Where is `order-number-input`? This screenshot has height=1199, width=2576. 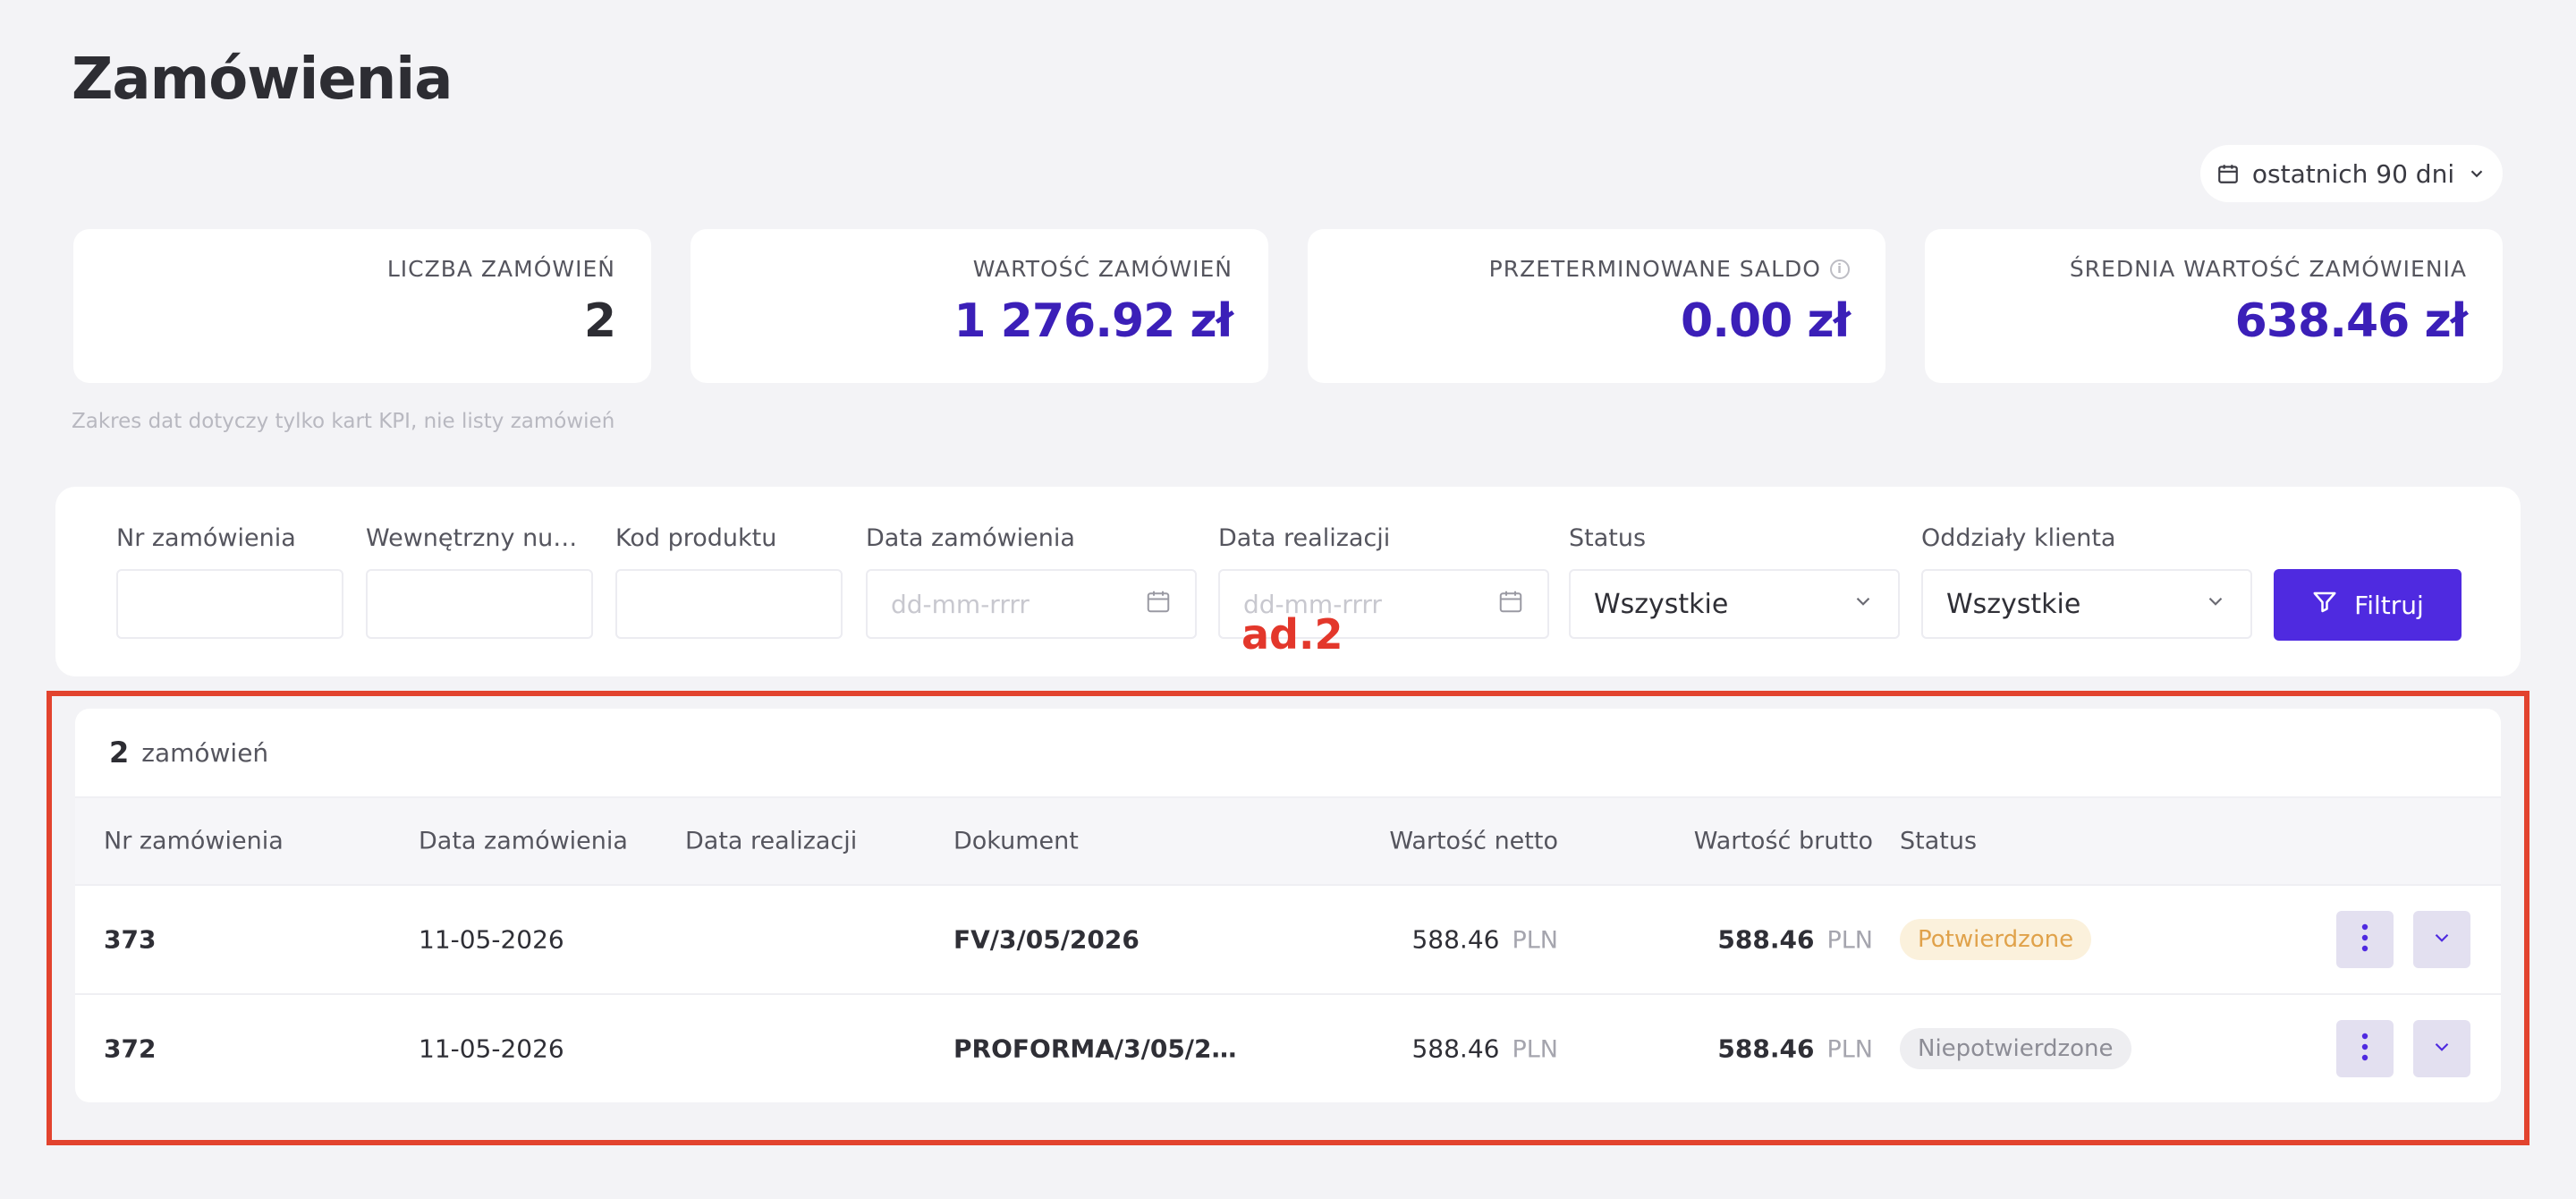 order-number-input is located at coordinates (229, 604).